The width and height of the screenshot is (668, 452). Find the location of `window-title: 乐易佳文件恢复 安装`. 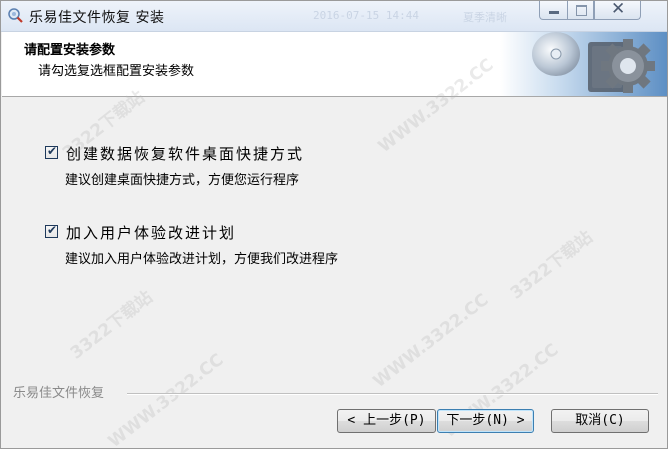

window-title: 乐易佳文件恢复 安装 is located at coordinates (97, 18).